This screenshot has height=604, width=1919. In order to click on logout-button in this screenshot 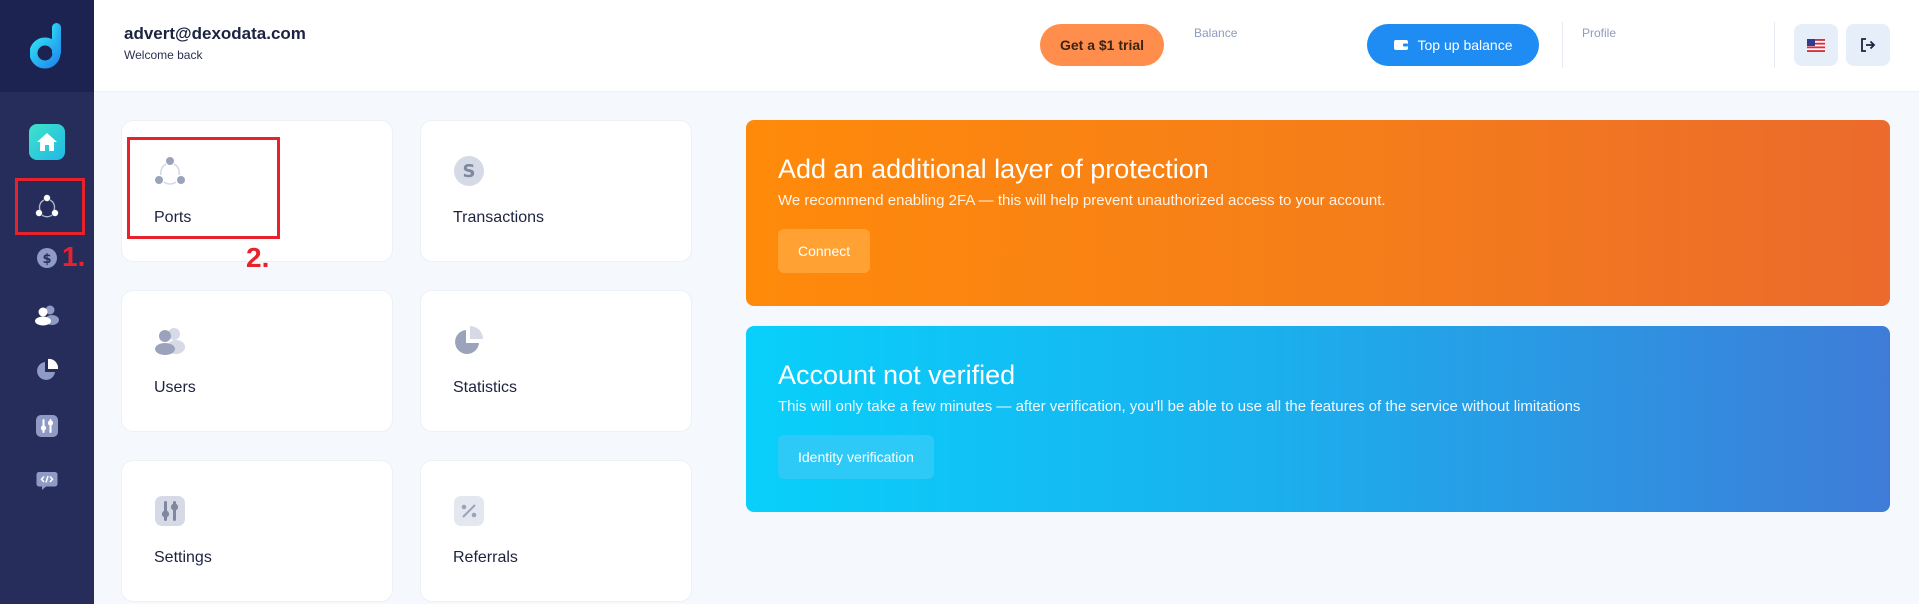, I will do `click(1868, 45)`.